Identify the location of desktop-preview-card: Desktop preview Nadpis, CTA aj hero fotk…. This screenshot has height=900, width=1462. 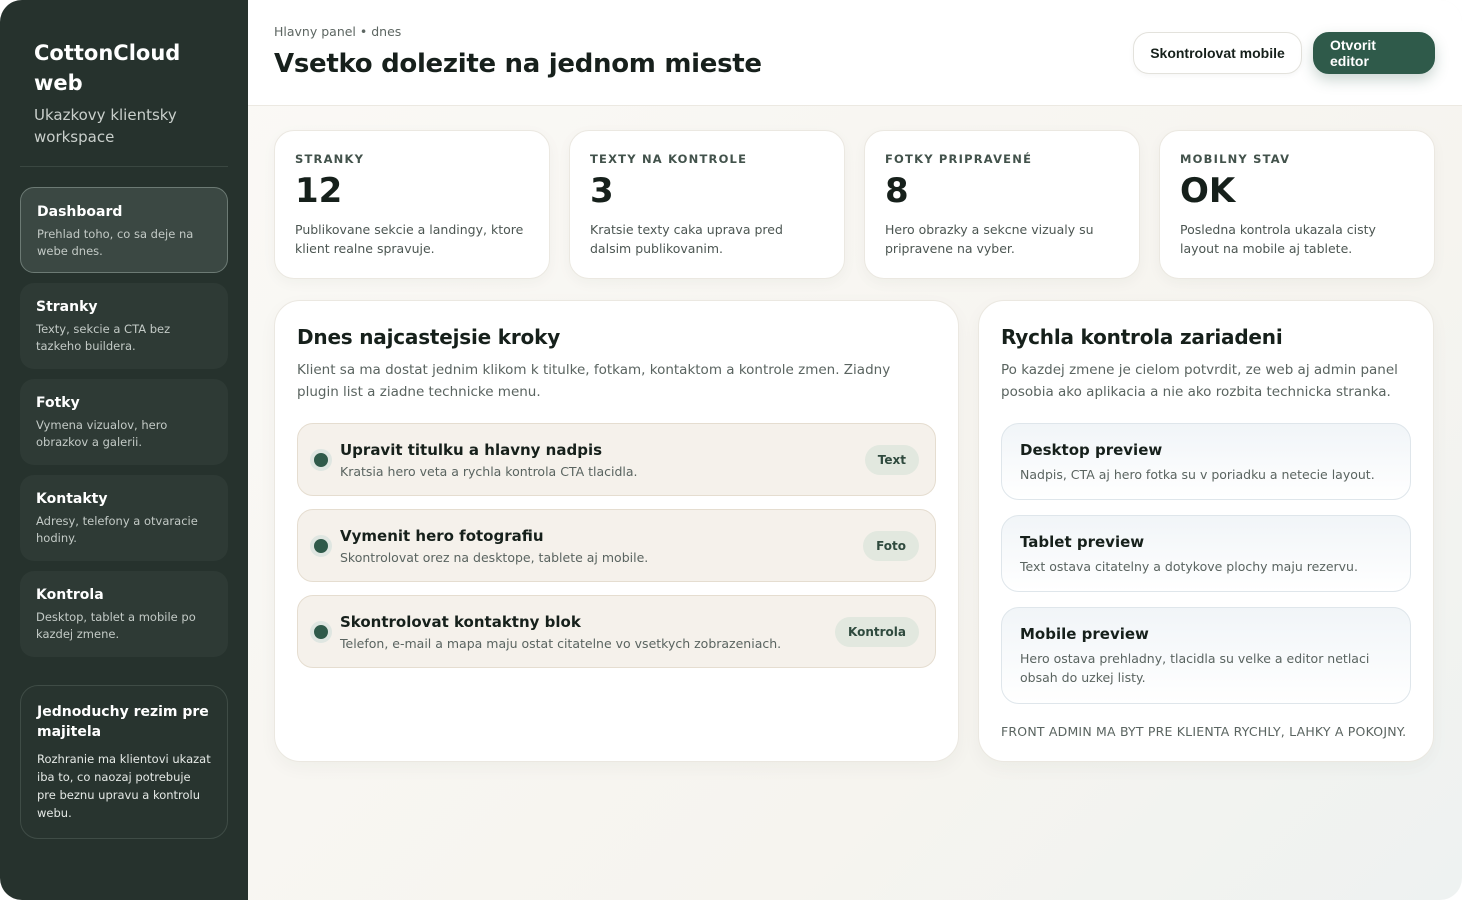
(1206, 461).